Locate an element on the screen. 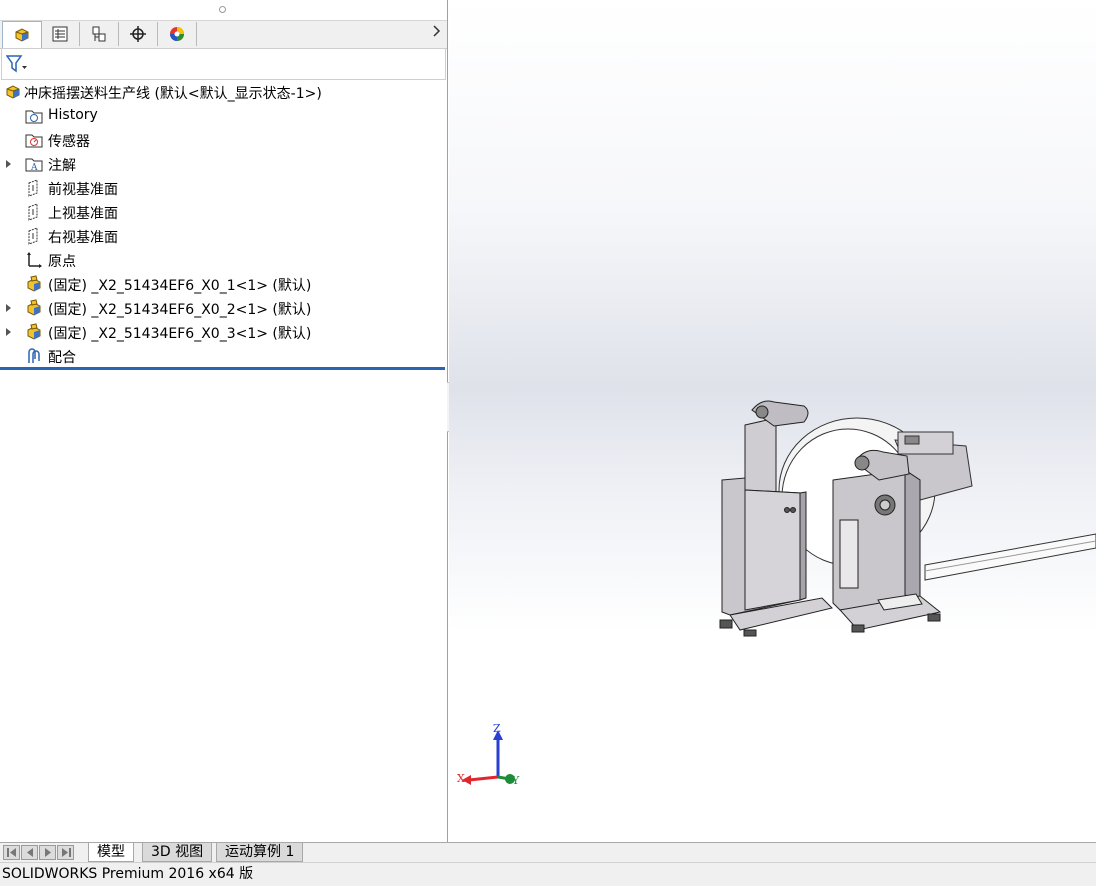  tab-dimxpert-manager is located at coordinates (138, 34).